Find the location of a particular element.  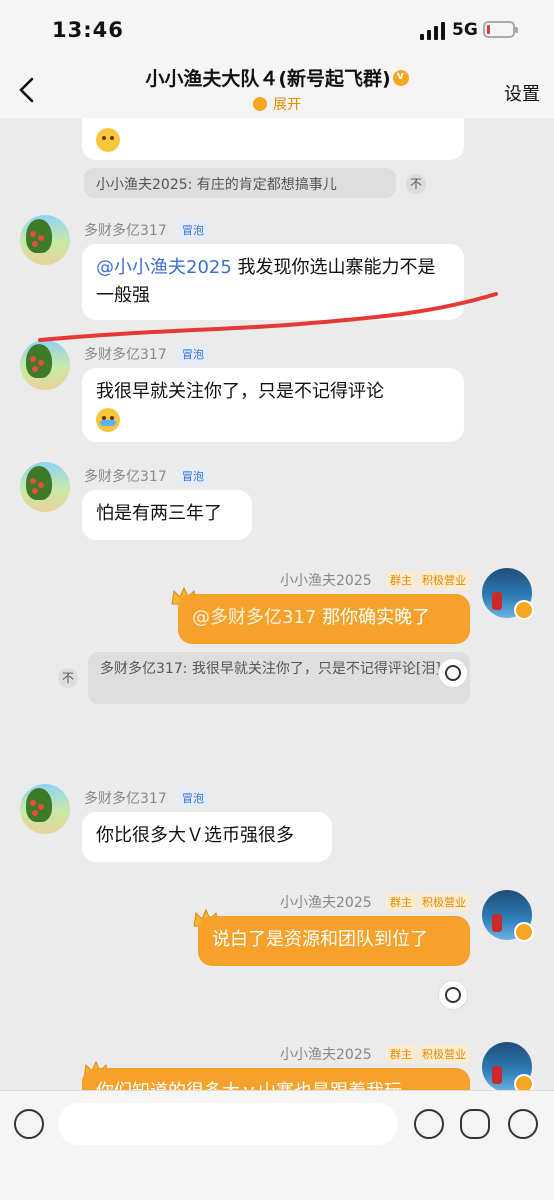

message-text: 那你确实晚了 is located at coordinates (373, 617).